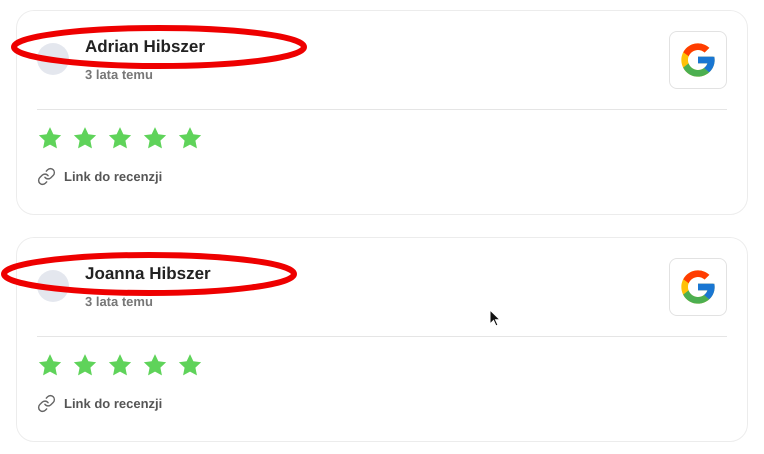 The width and height of the screenshot is (764, 454). Describe the element at coordinates (148, 274) in the screenshot. I see `reviewer-name: Joanna Hibszer` at that location.